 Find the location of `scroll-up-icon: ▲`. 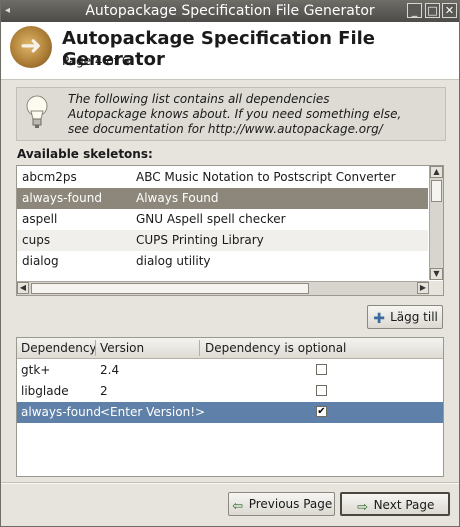

scroll-up-icon: ▲ is located at coordinates (436, 172).